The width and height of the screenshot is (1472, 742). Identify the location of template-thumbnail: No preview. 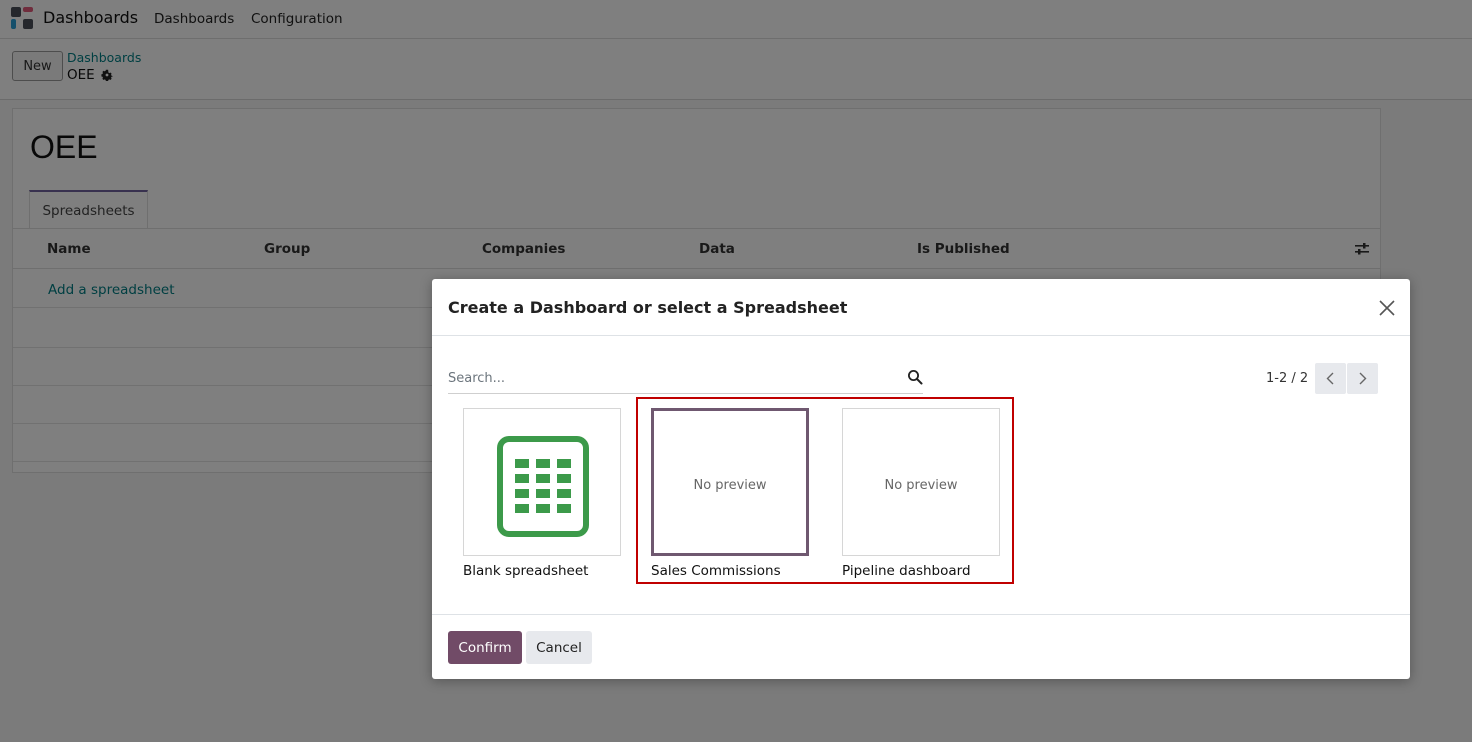
(921, 482).